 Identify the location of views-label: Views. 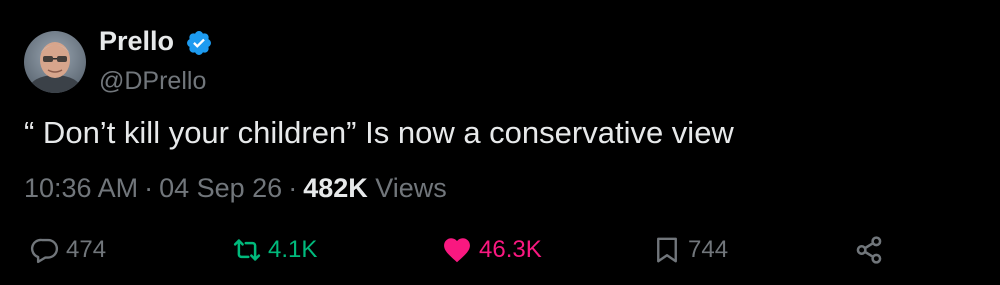
(411, 188).